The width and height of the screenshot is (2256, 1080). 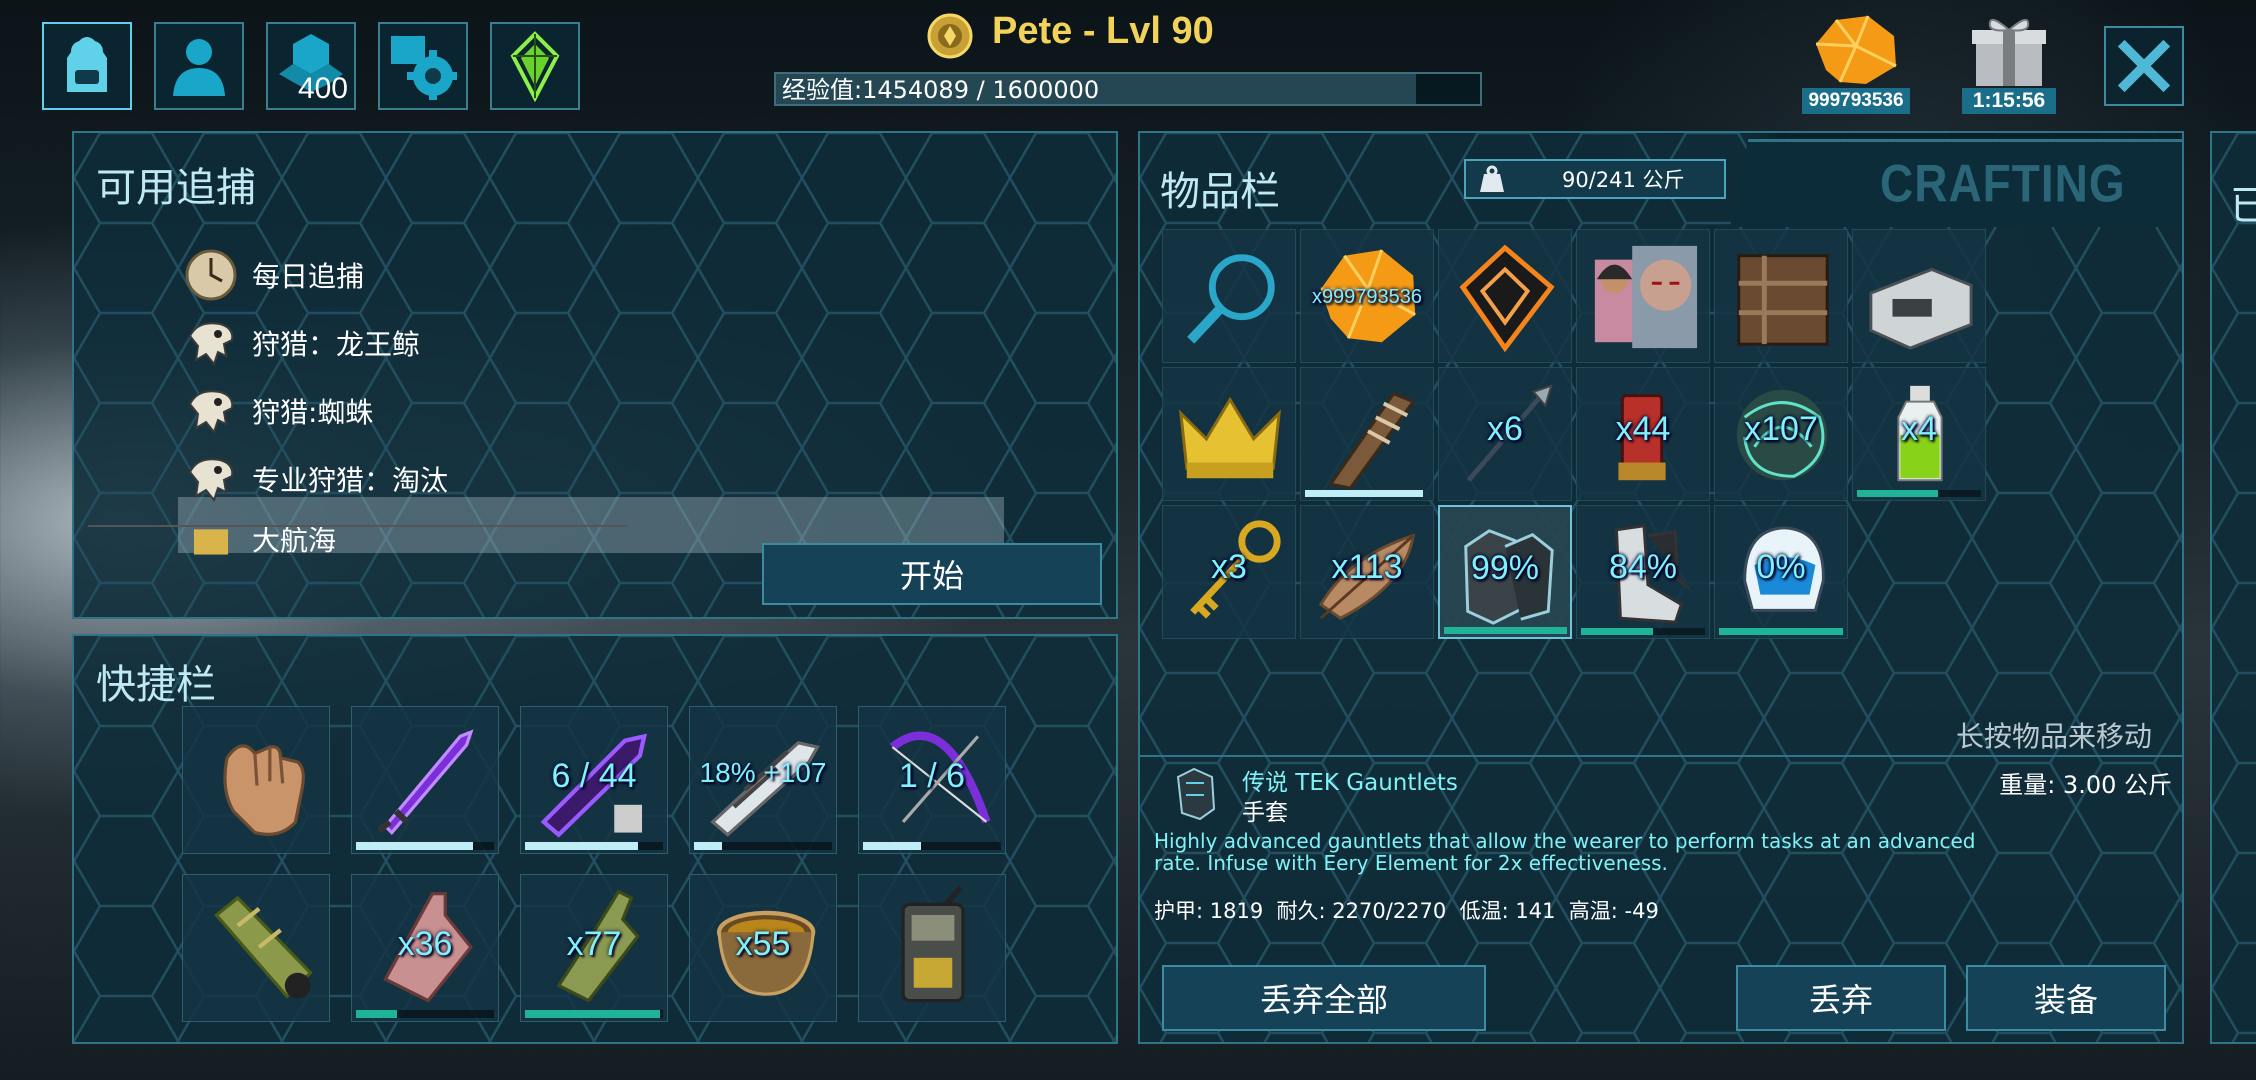 I want to click on inventory-slot: x113, so click(x=1367, y=572).